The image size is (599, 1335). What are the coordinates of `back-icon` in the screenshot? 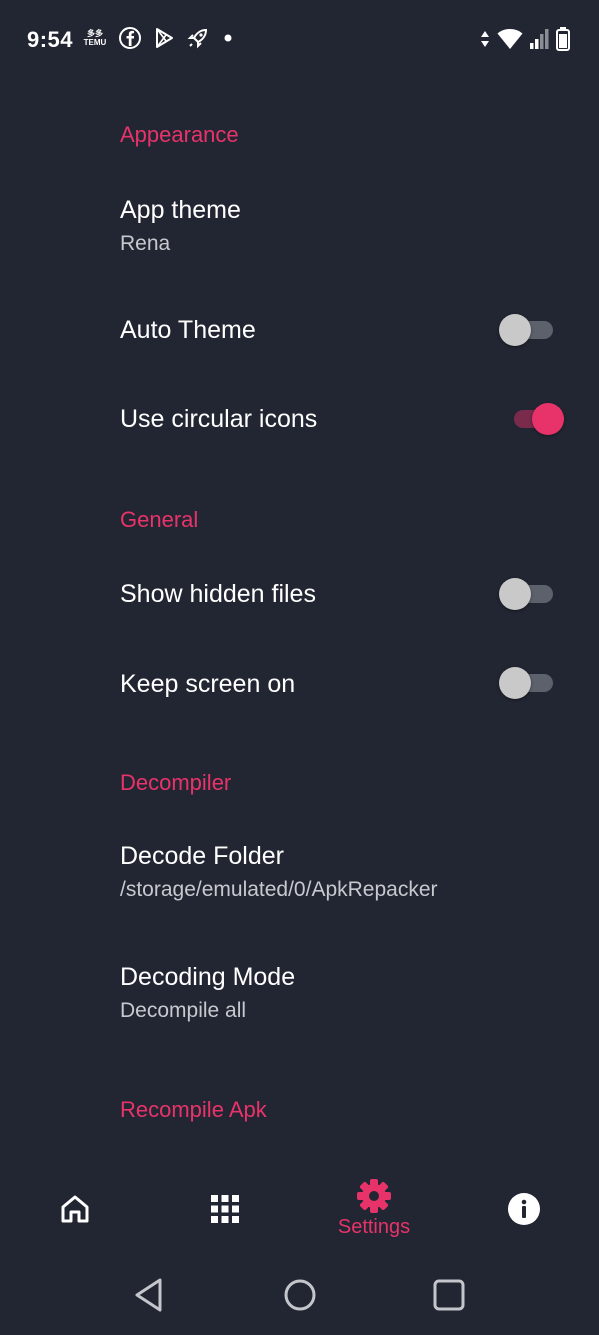 It's located at (149, 1295).